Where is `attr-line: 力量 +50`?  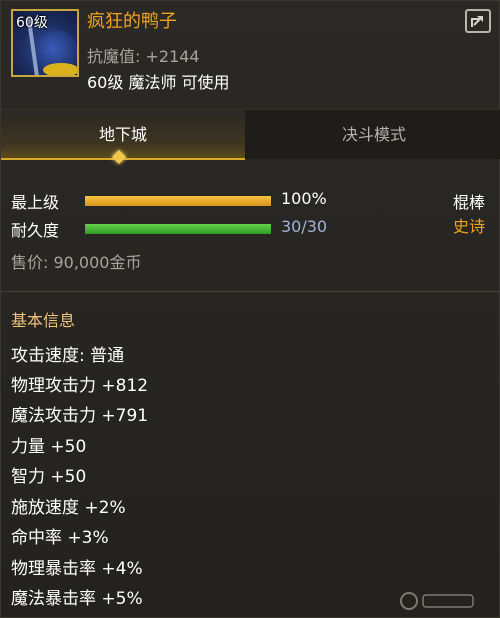 attr-line: 力量 +50 is located at coordinates (49, 447).